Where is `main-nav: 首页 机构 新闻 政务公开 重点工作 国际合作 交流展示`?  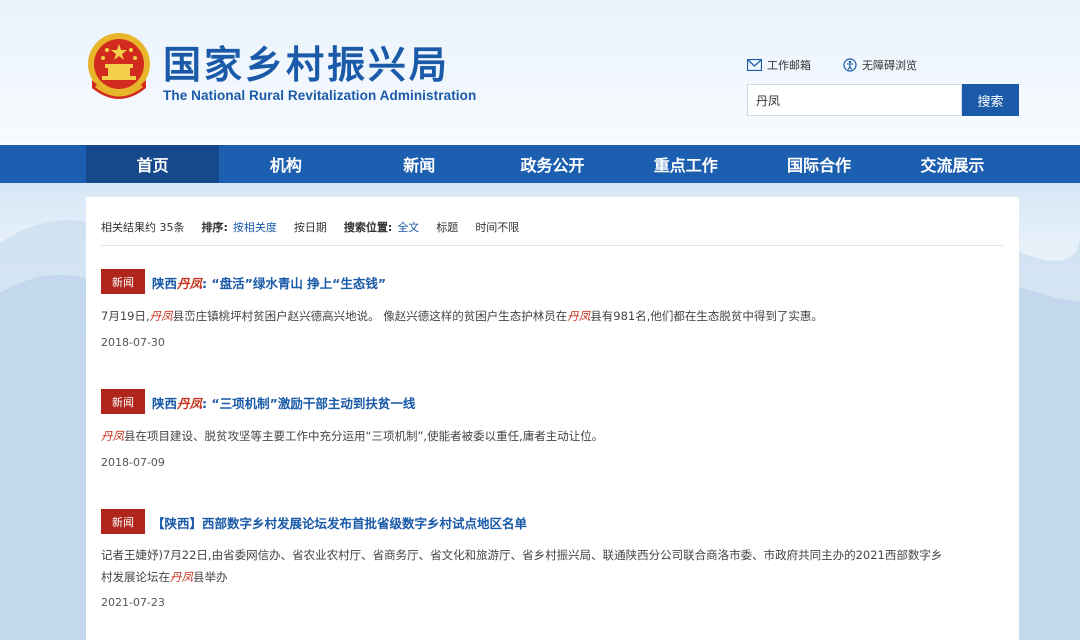 main-nav: 首页 机构 新闻 政务公开 重点工作 国际合作 交流展示 is located at coordinates (540, 164).